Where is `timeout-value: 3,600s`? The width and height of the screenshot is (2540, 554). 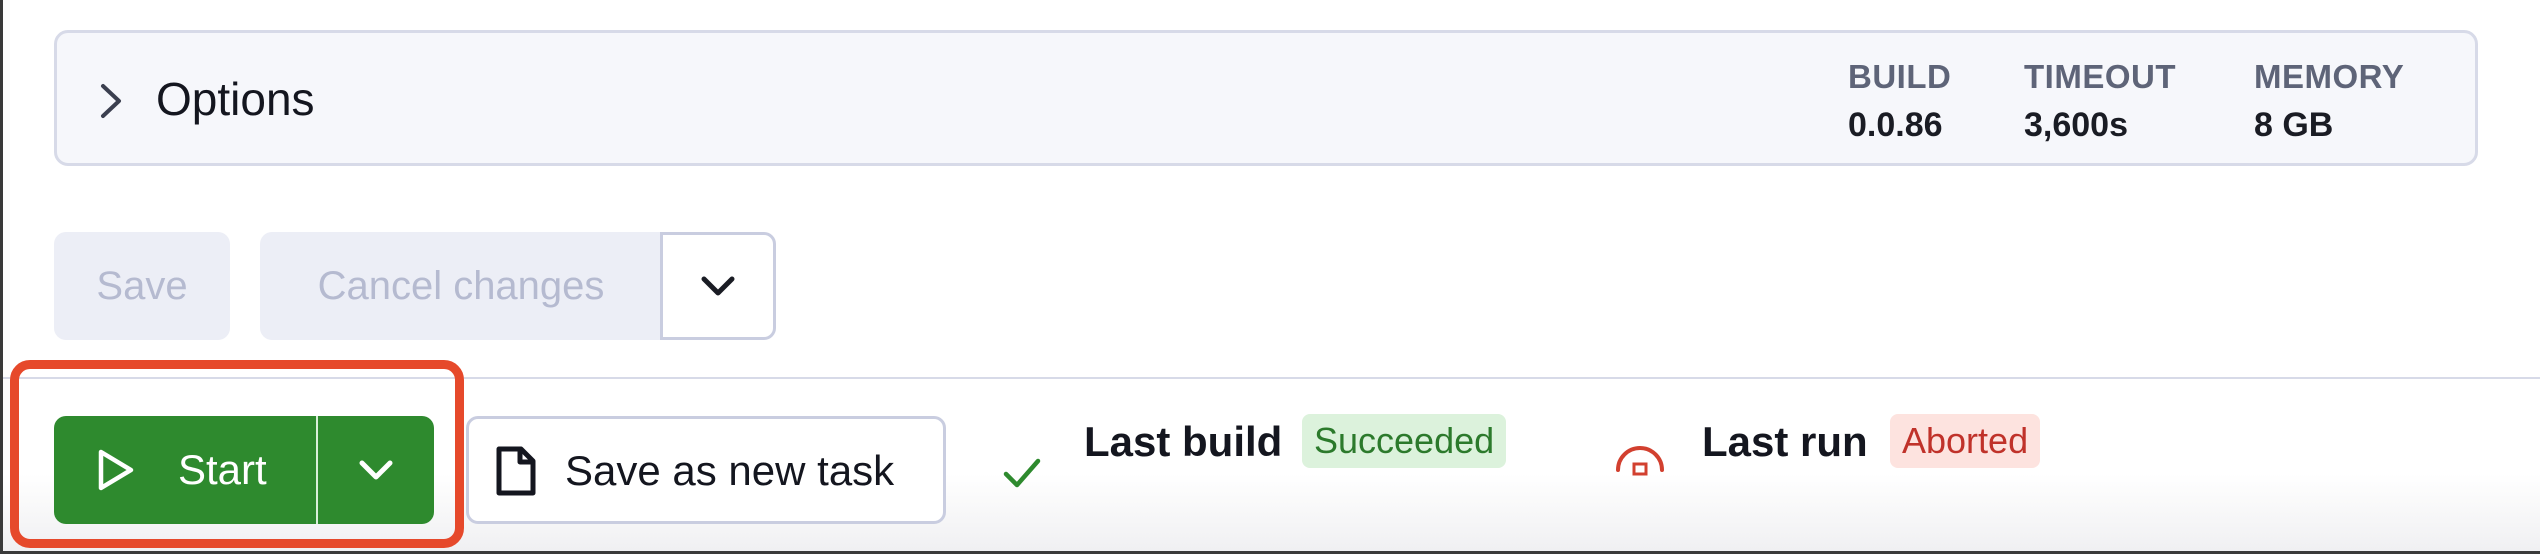
timeout-value: 3,600s is located at coordinates (2076, 125).